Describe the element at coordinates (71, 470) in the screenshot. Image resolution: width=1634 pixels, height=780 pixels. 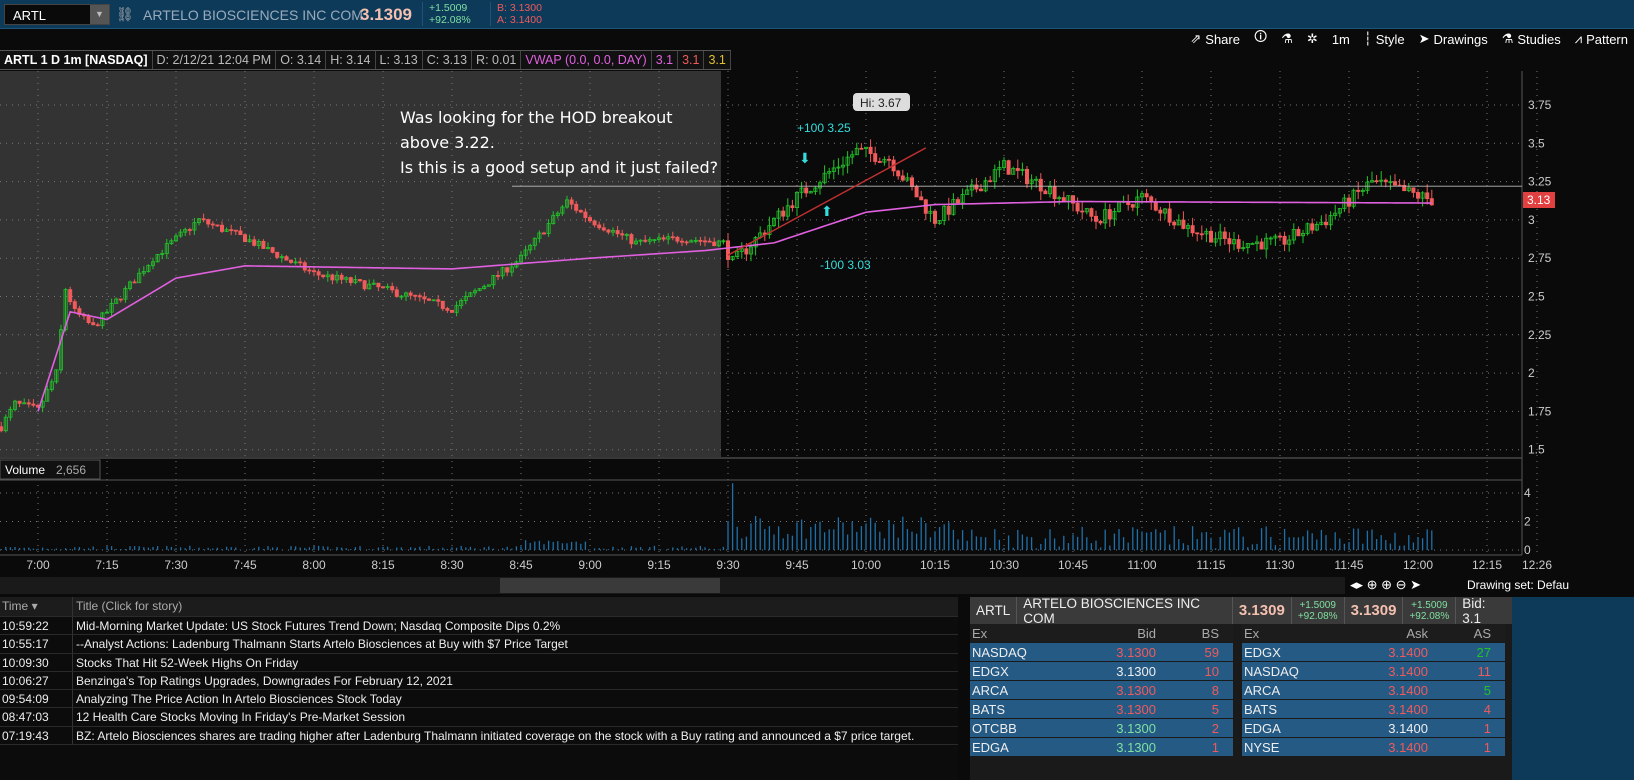
I see `volume-value: 2,656` at that location.